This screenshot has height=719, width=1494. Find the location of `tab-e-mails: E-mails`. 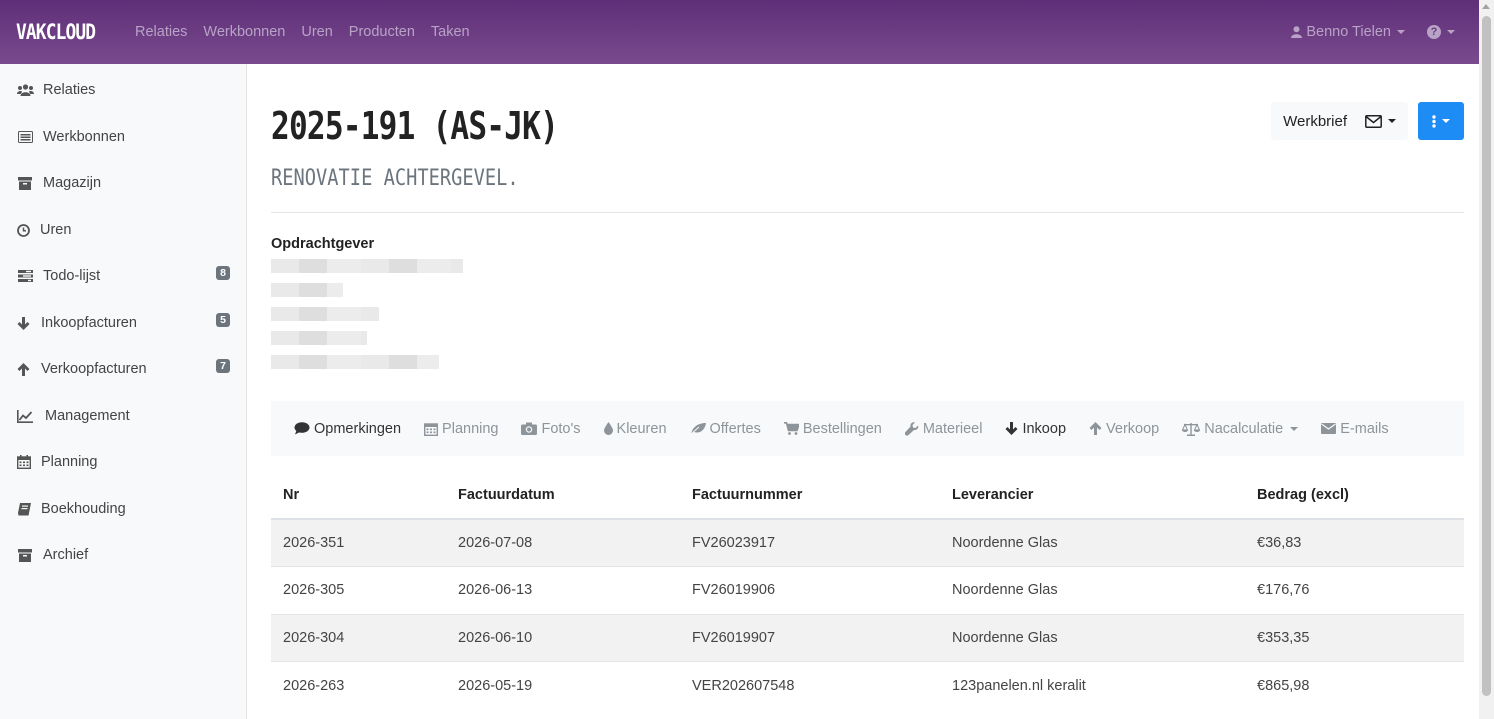

tab-e-mails: E-mails is located at coordinates (1355, 429).